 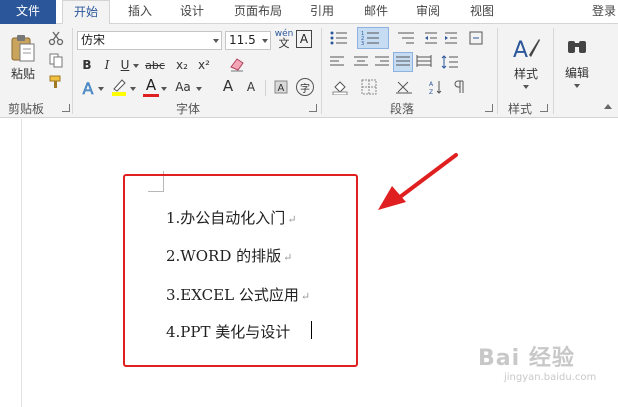 What do you see at coordinates (428, 12) in the screenshot?
I see `tab-review: 审阅` at bounding box center [428, 12].